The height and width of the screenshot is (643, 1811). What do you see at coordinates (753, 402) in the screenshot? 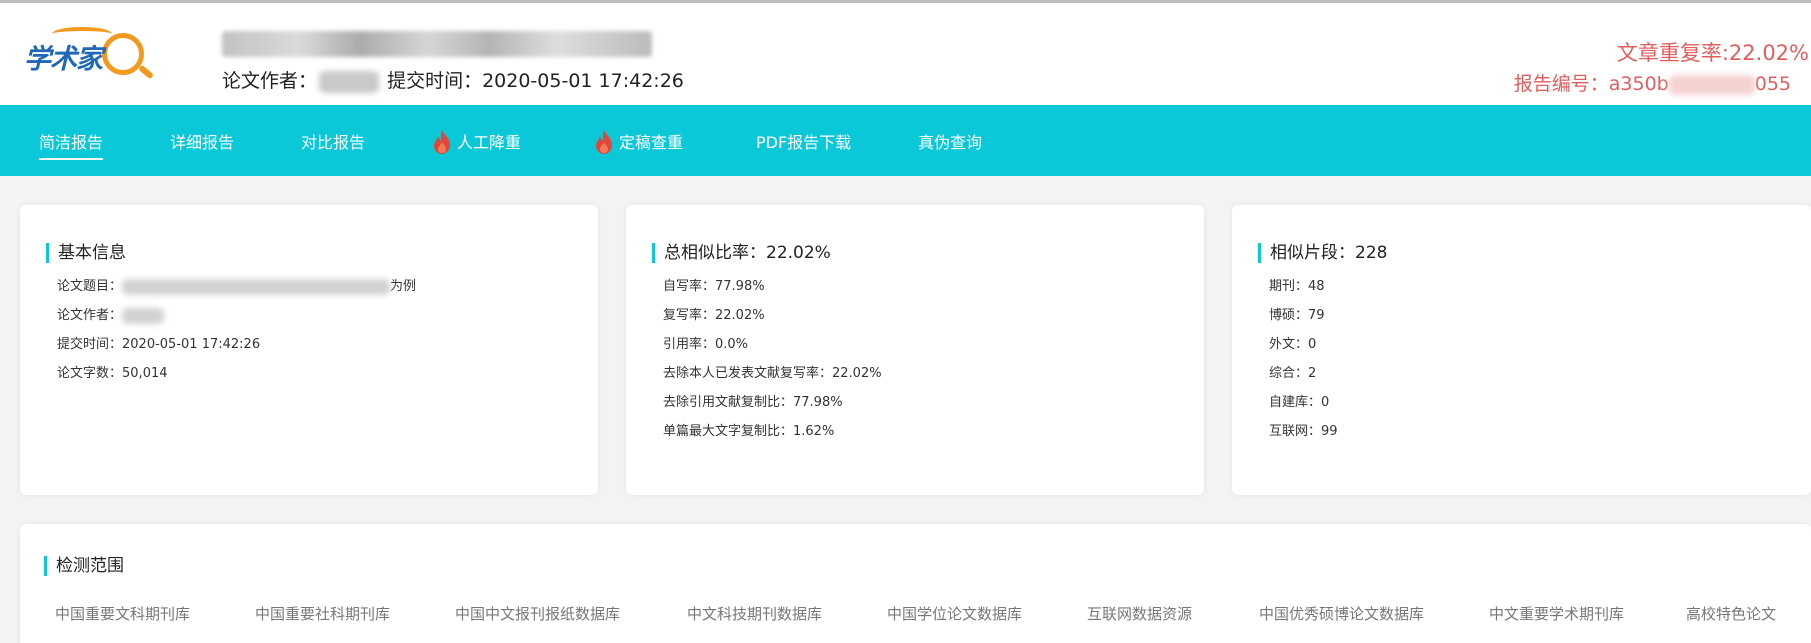
I see `similarity-row: 去除引用文献复制比：77.98%` at bounding box center [753, 402].